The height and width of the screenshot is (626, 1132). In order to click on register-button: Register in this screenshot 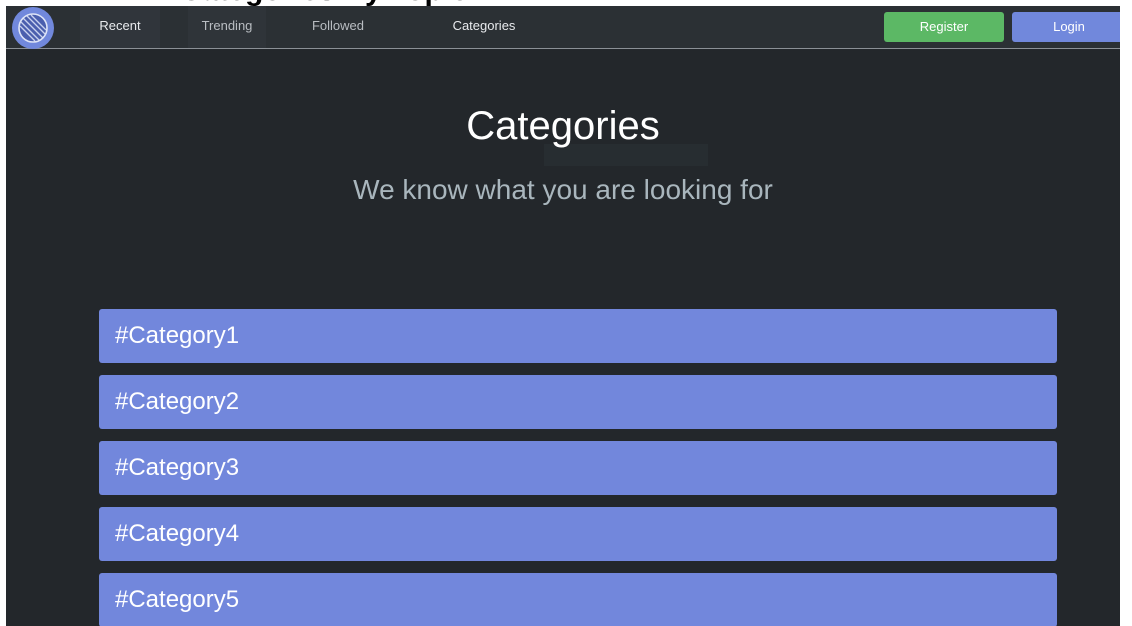, I will do `click(944, 27)`.